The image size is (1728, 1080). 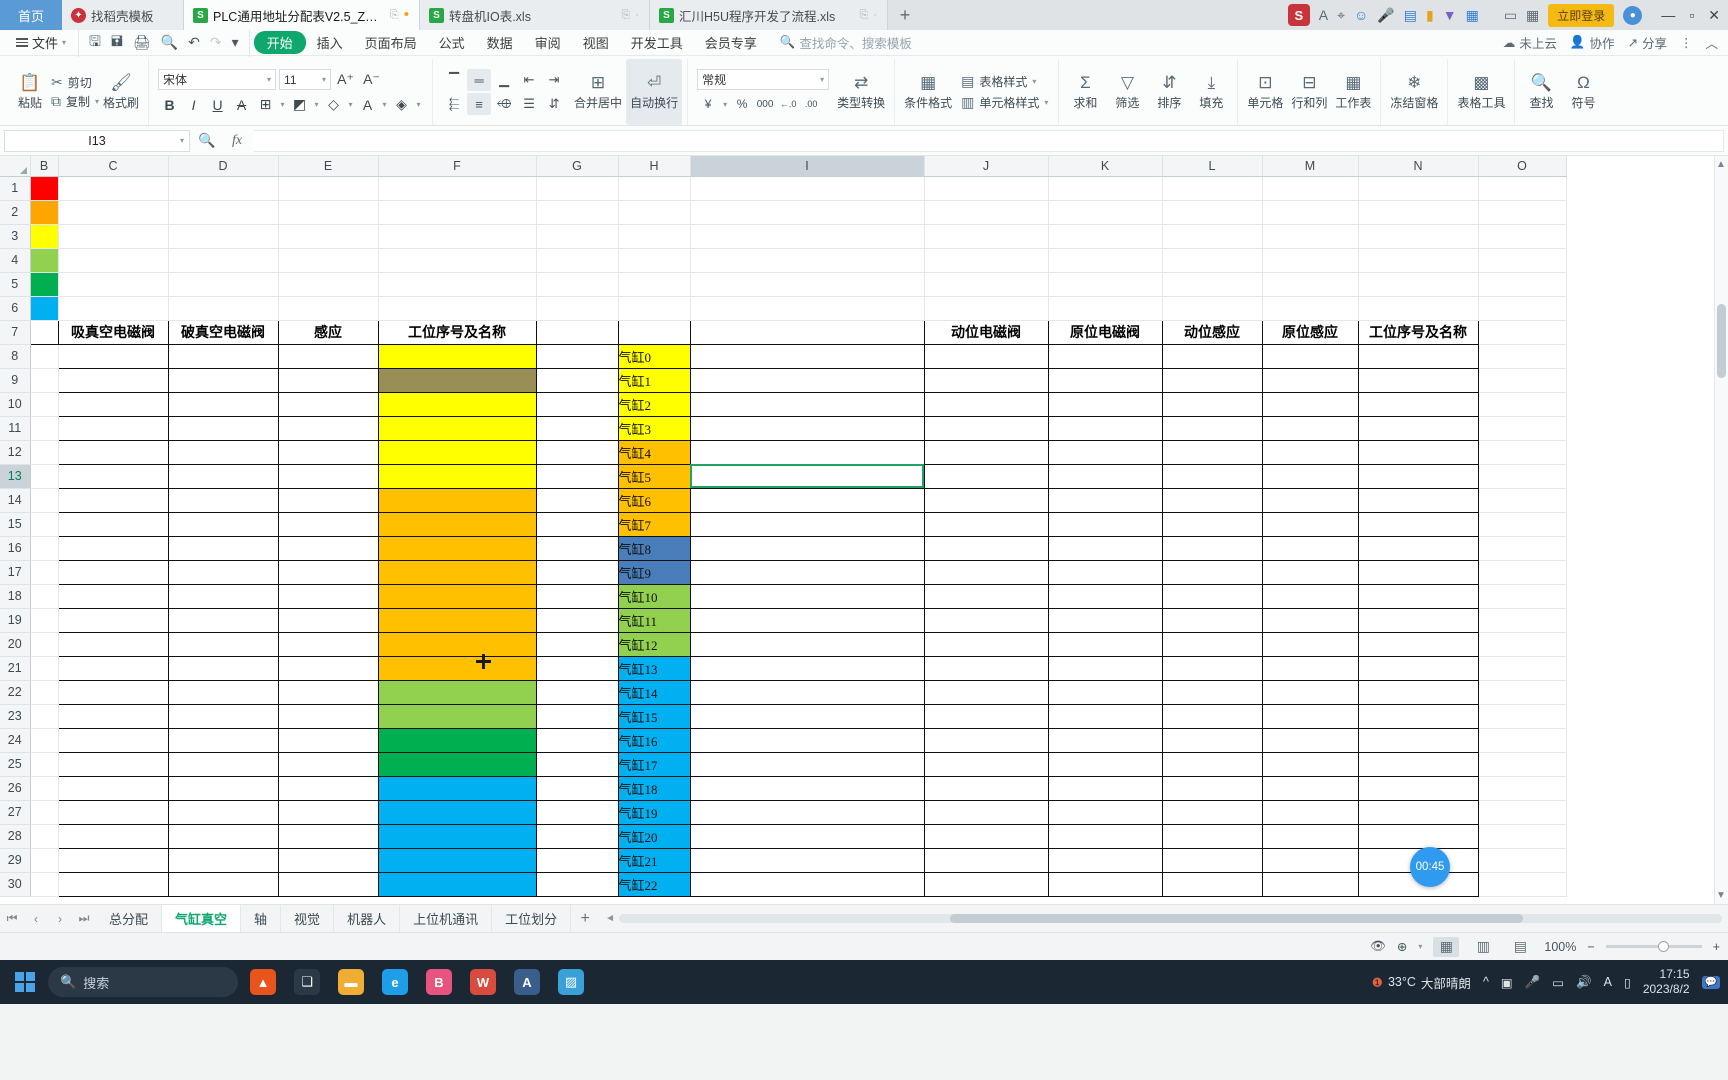 What do you see at coordinates (15, 212) in the screenshot?
I see `row-header-2: 2` at bounding box center [15, 212].